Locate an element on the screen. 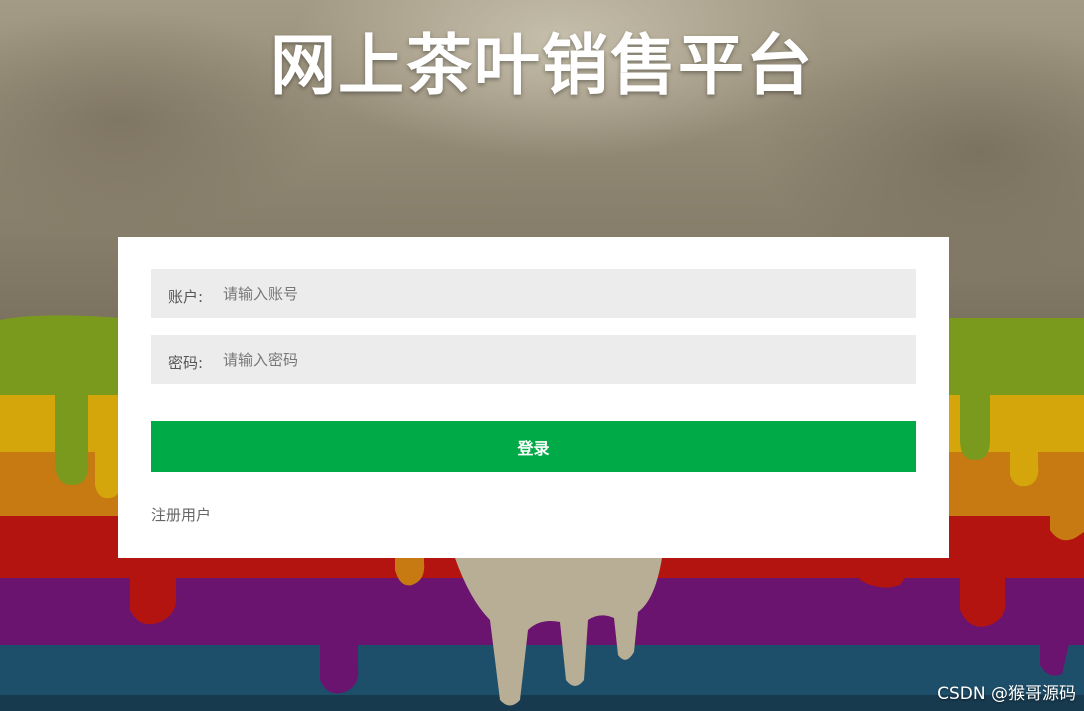 This screenshot has height=711, width=1084. page-title: 网上茶叶销售平台 is located at coordinates (542, 65).